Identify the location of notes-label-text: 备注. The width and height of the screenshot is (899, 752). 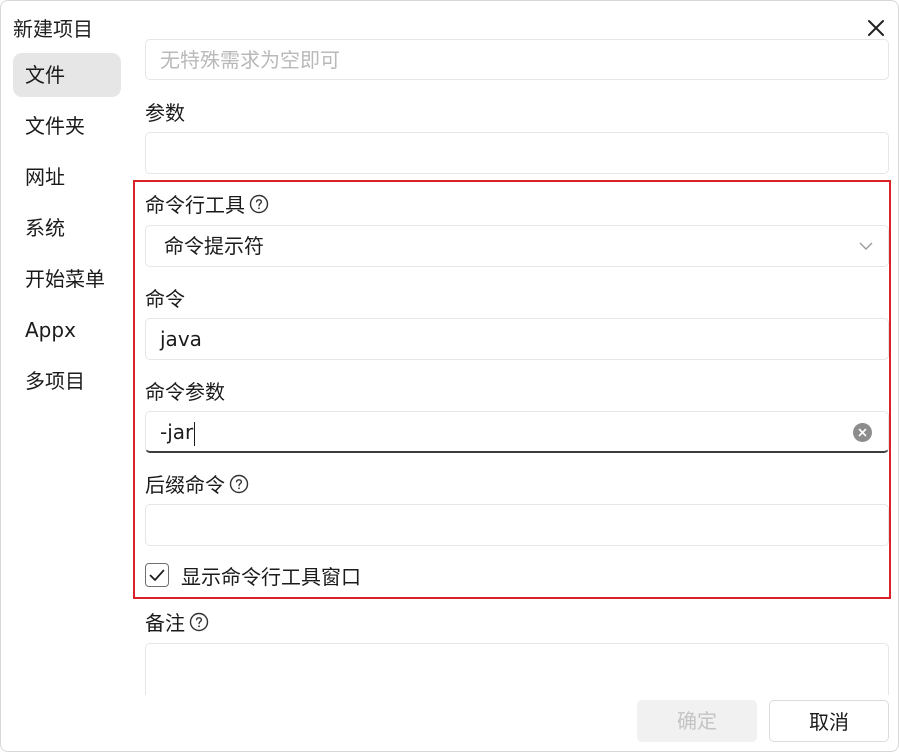
(165, 623).